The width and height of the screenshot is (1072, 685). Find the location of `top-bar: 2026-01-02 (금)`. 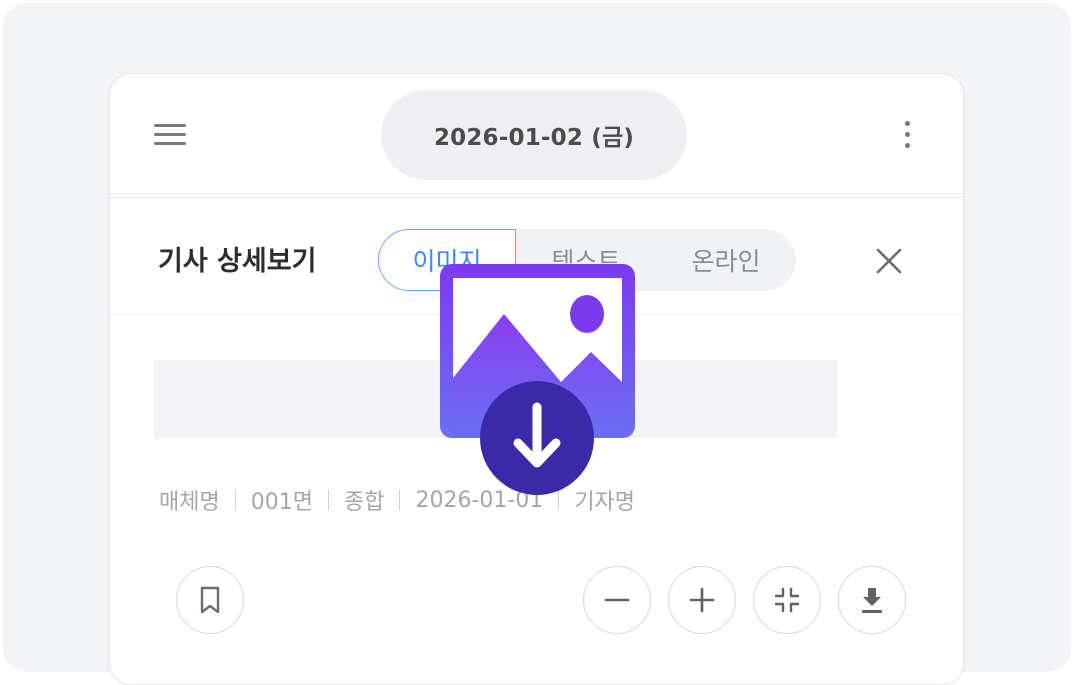

top-bar: 2026-01-02 (금) is located at coordinates (536, 134).